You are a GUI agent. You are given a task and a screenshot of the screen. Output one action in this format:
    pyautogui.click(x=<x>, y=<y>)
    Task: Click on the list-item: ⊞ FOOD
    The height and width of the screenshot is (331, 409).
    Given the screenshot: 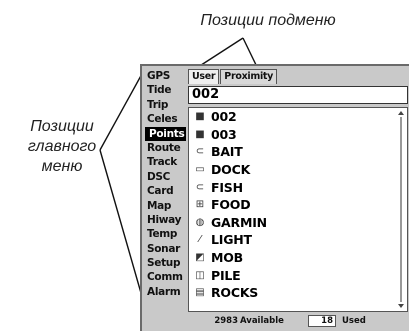 What is the action you would take?
    pyautogui.click(x=298, y=205)
    